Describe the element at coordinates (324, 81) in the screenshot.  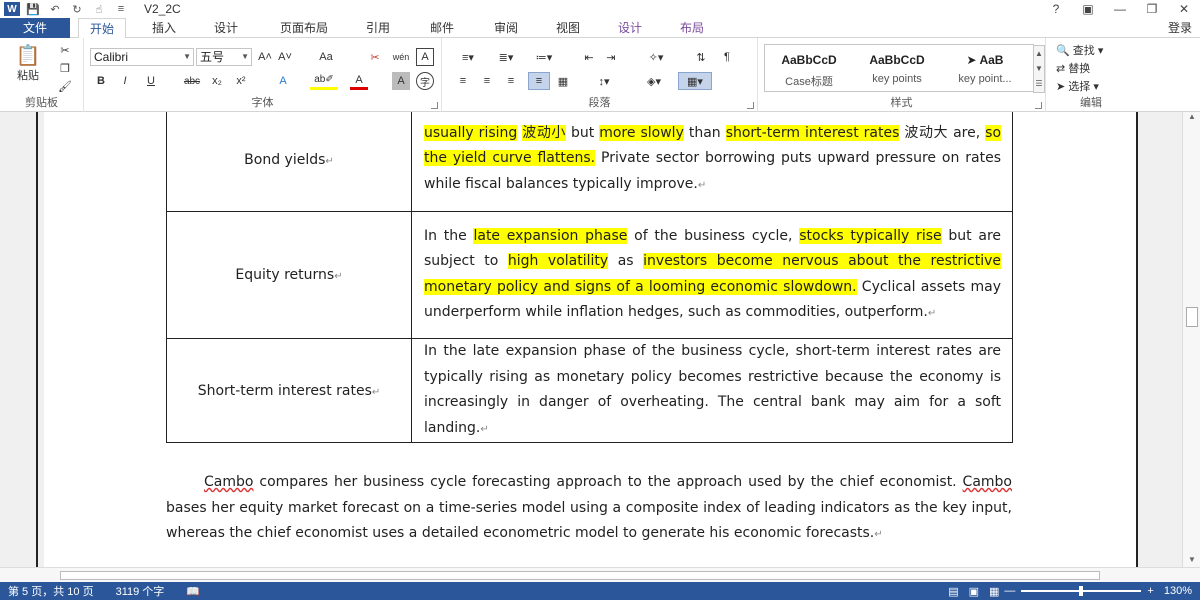
I see `highlight-button: ab✐` at that location.